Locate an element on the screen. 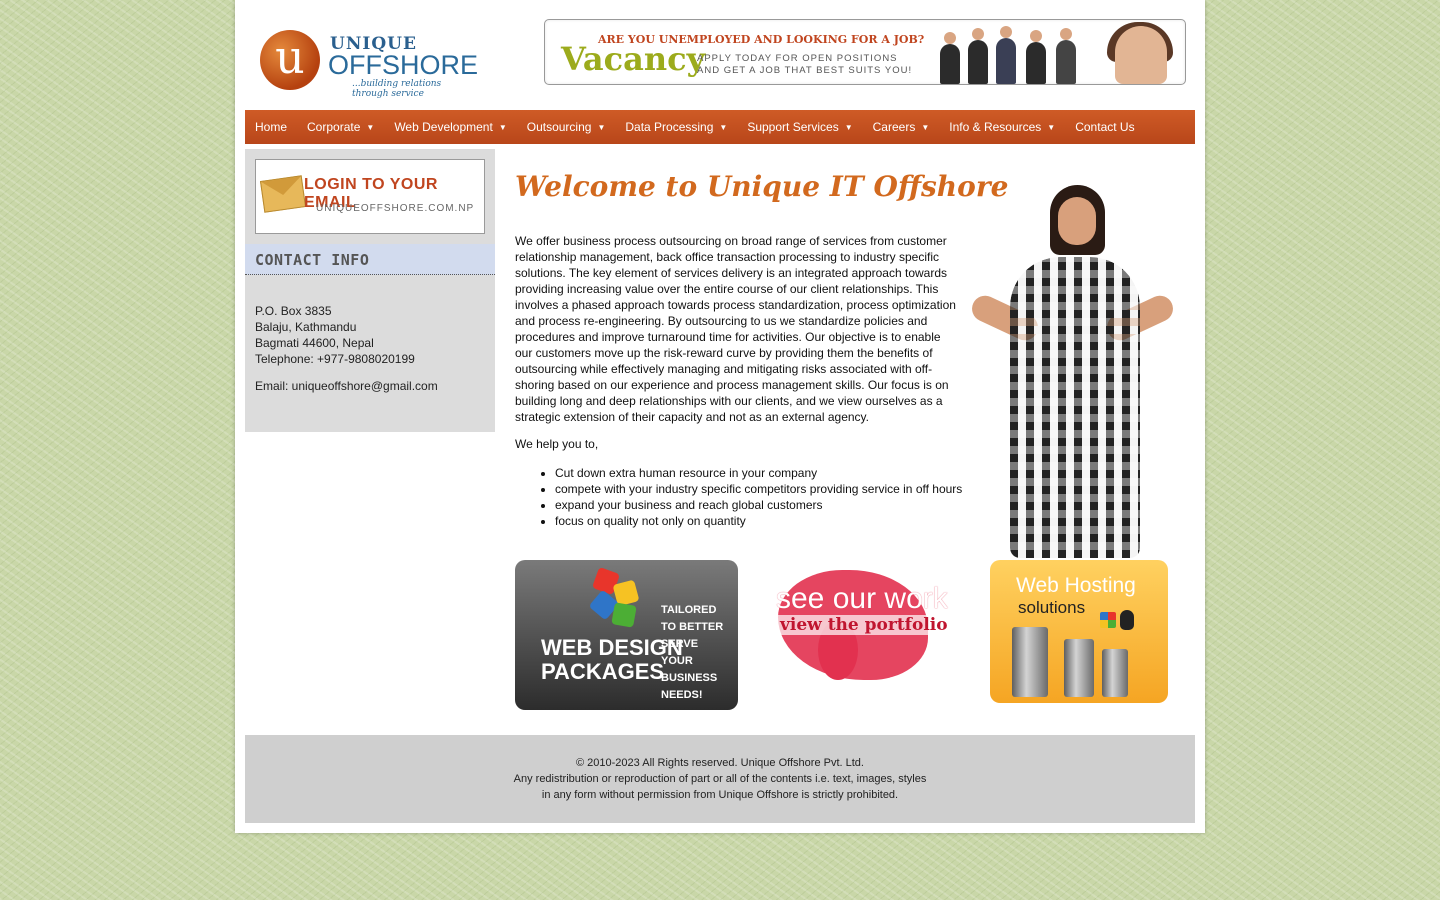 The image size is (1440, 900). nav-contact-us: Contact Us is located at coordinates (1104, 127).